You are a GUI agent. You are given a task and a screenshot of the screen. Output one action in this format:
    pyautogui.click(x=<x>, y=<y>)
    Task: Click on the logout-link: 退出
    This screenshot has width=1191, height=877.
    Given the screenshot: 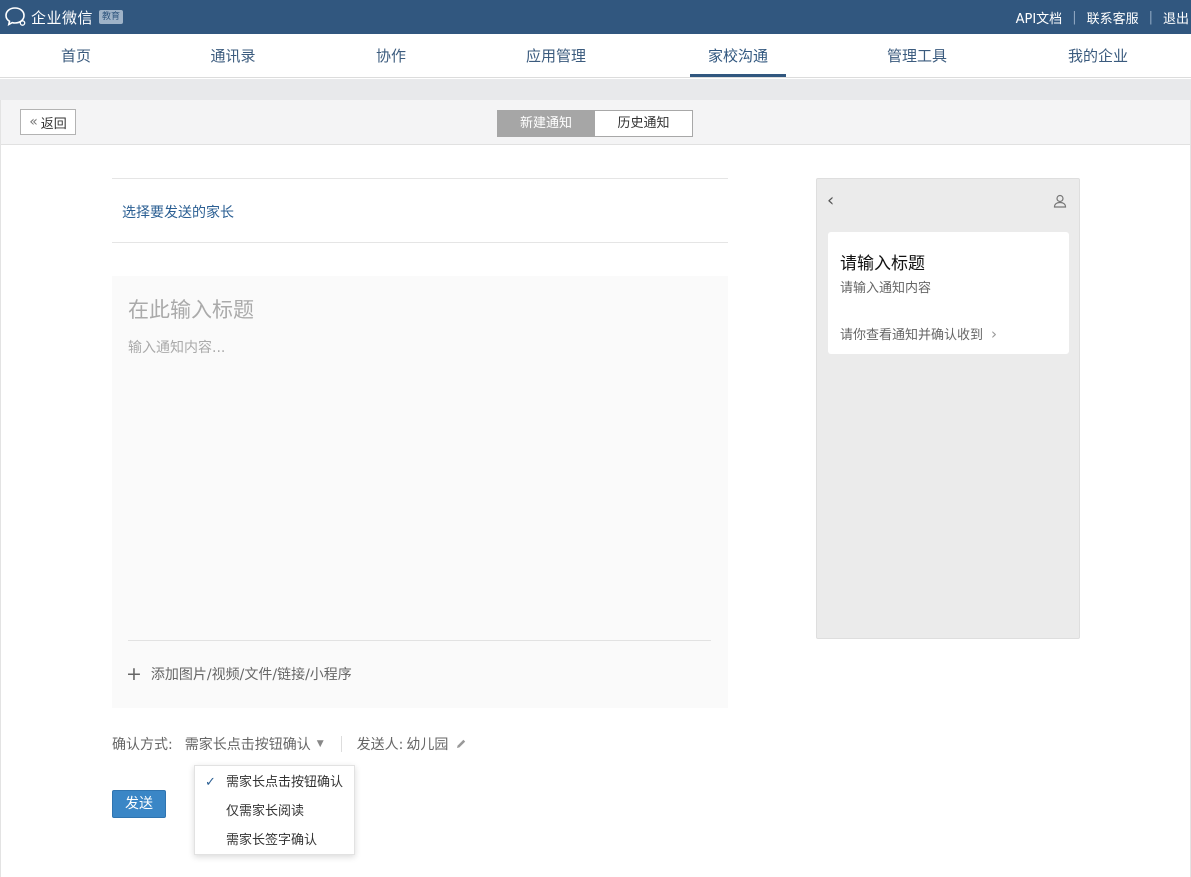 What is the action you would take?
    pyautogui.click(x=1172, y=17)
    